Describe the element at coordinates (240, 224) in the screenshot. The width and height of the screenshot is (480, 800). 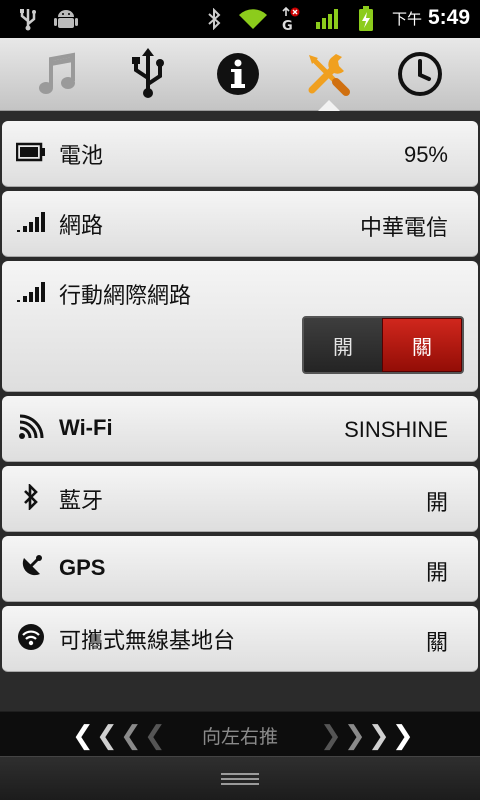
I see `row-network: 網路 中華電信` at that location.